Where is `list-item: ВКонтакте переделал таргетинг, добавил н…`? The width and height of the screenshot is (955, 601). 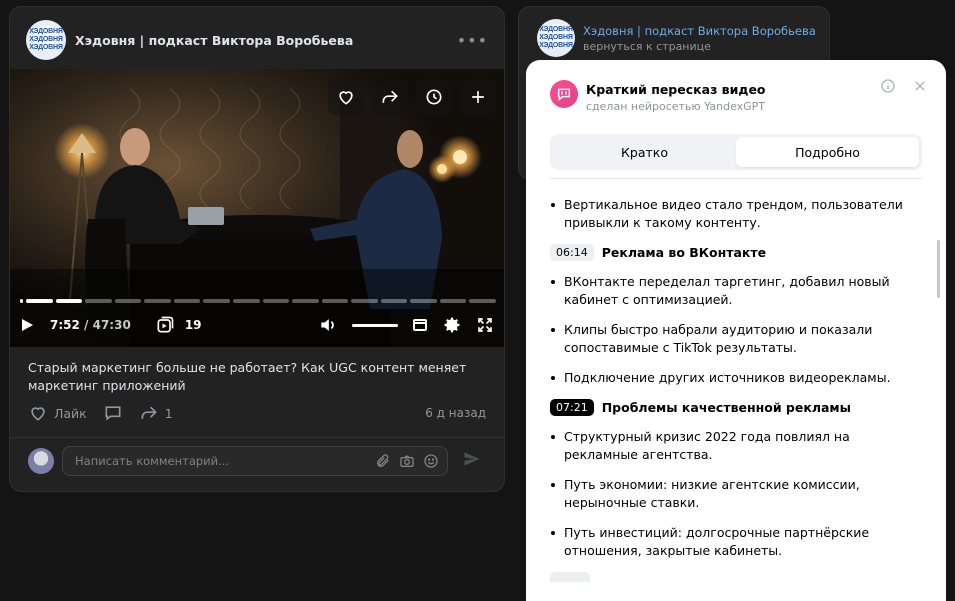 list-item: ВКонтакте переделал таргетинг, добавил н… is located at coordinates (733, 291).